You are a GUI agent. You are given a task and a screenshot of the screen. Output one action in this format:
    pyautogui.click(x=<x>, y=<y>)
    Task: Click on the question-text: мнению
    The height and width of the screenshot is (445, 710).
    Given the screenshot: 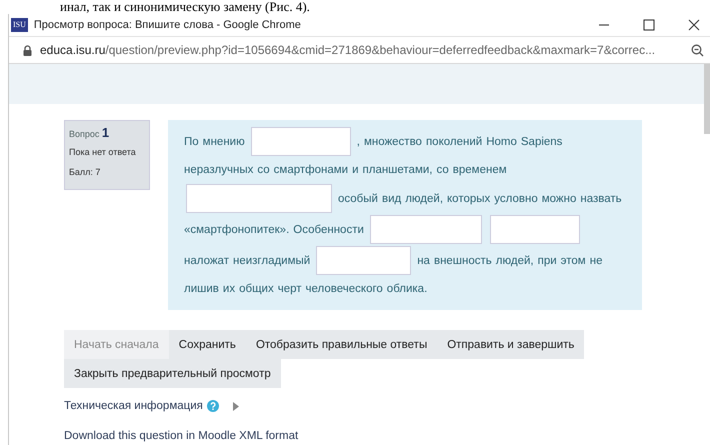 What is the action you would take?
    pyautogui.click(x=223, y=142)
    